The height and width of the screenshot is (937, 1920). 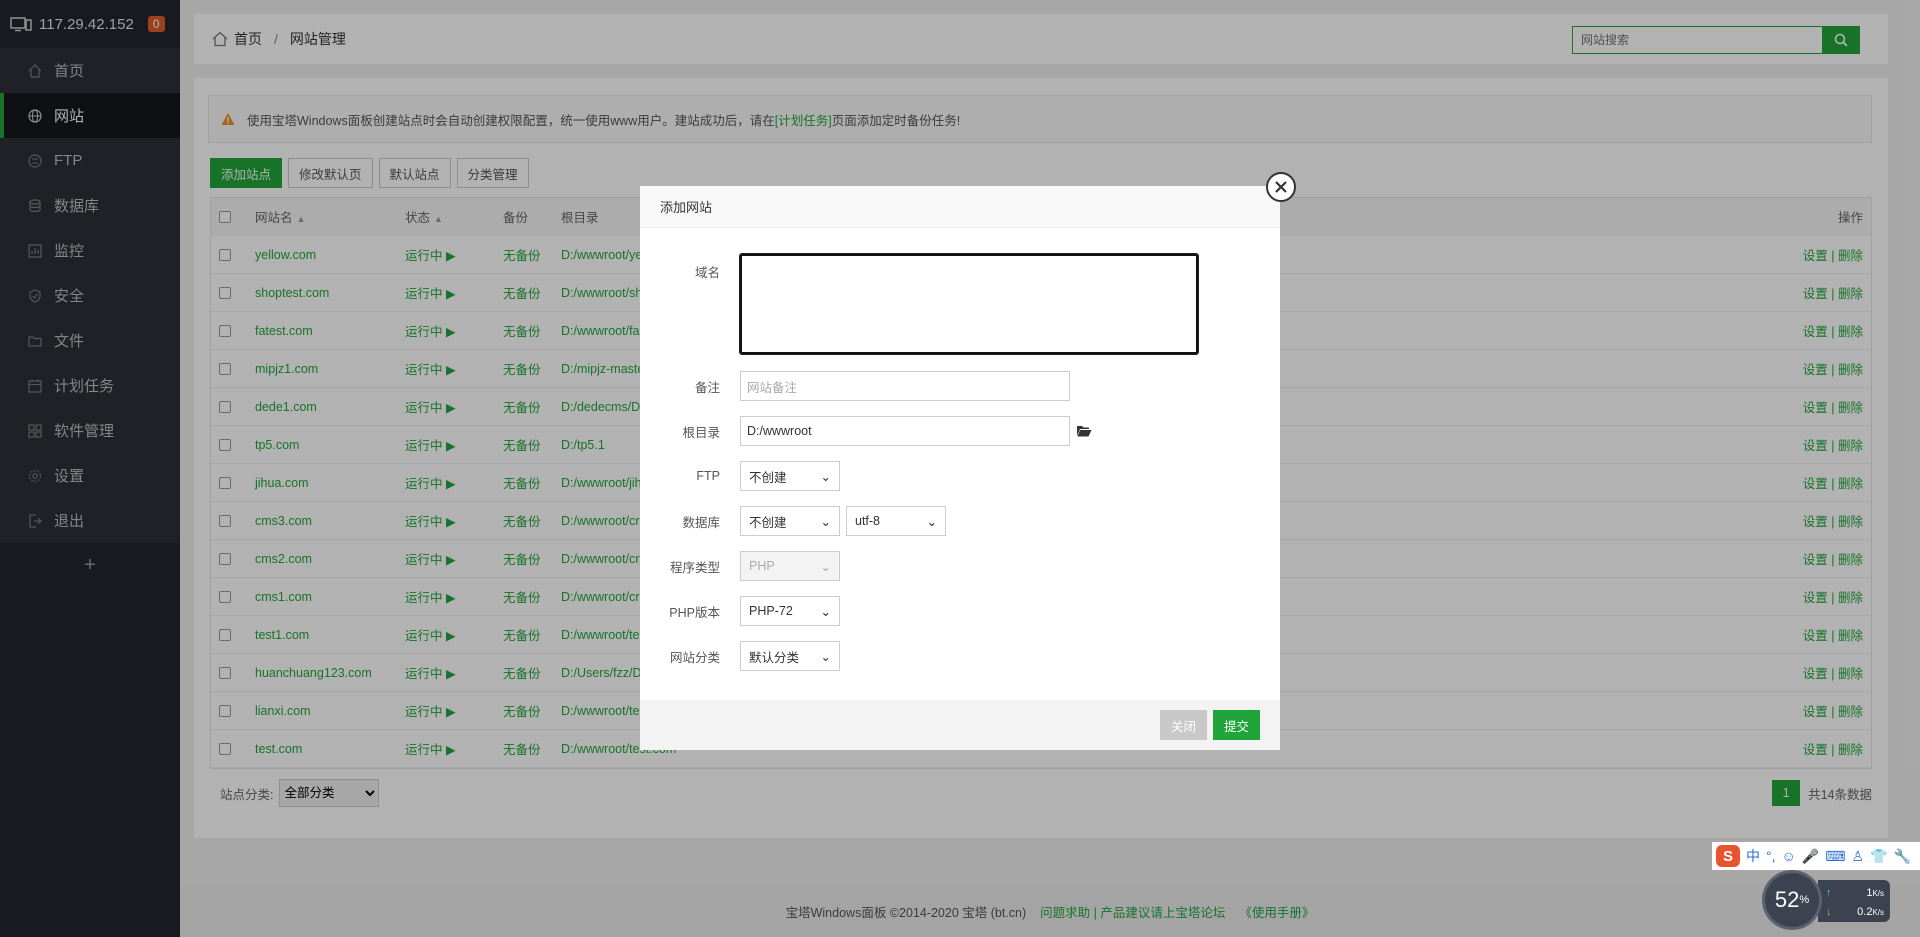 I want to click on submit-button: 提交, so click(x=1236, y=725).